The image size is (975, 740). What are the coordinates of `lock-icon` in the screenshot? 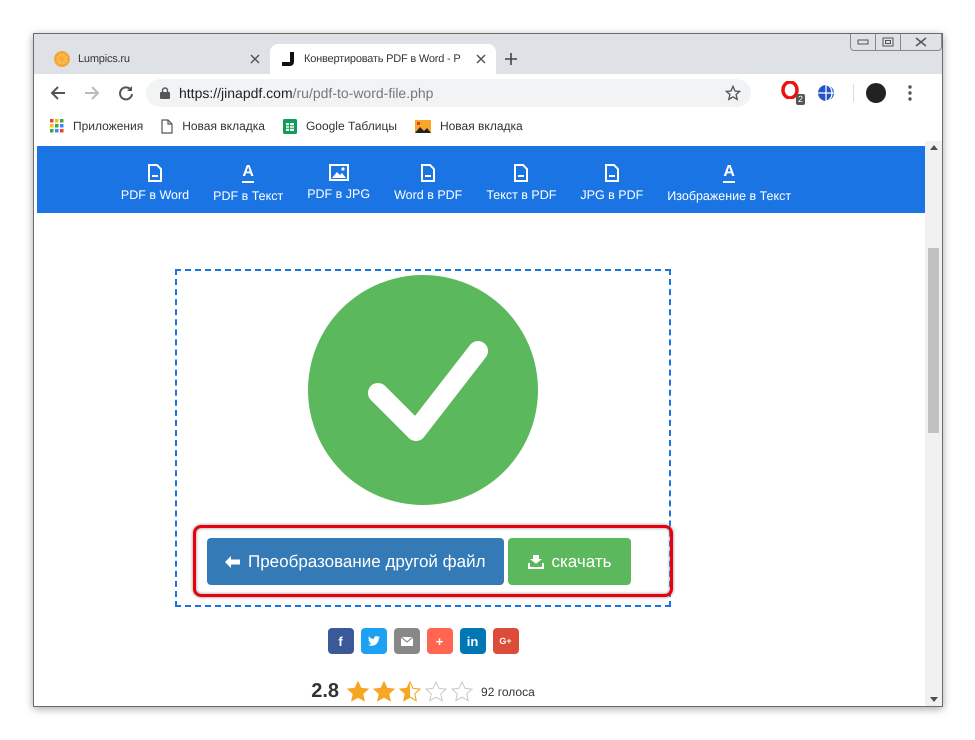 It's located at (165, 92).